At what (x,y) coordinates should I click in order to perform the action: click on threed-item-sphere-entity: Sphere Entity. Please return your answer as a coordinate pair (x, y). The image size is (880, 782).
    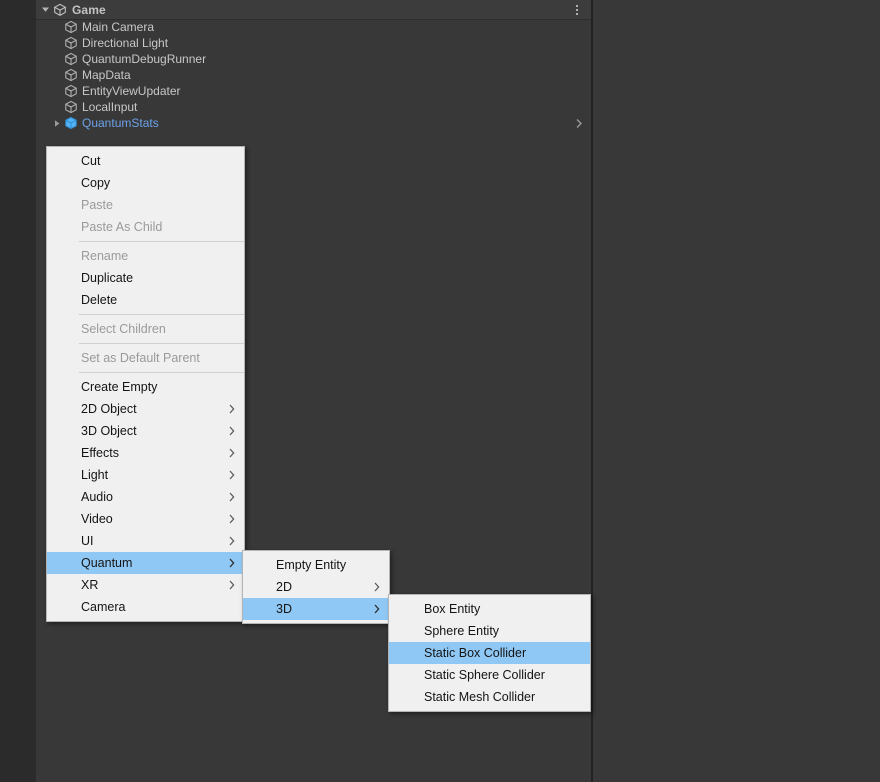
    Looking at the image, I should click on (489, 631).